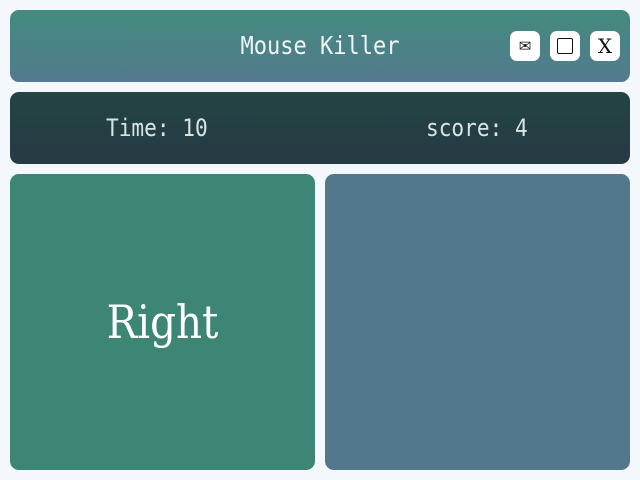 The height and width of the screenshot is (480, 640). I want to click on close-button: X, so click(605, 46).